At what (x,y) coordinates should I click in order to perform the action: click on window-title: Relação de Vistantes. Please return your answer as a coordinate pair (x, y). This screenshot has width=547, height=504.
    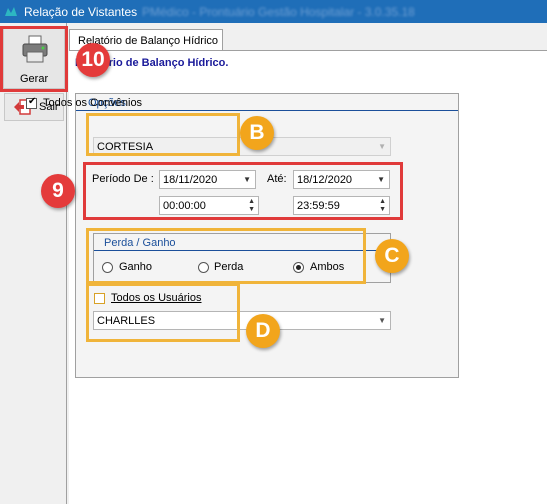
    Looking at the image, I should click on (81, 12).